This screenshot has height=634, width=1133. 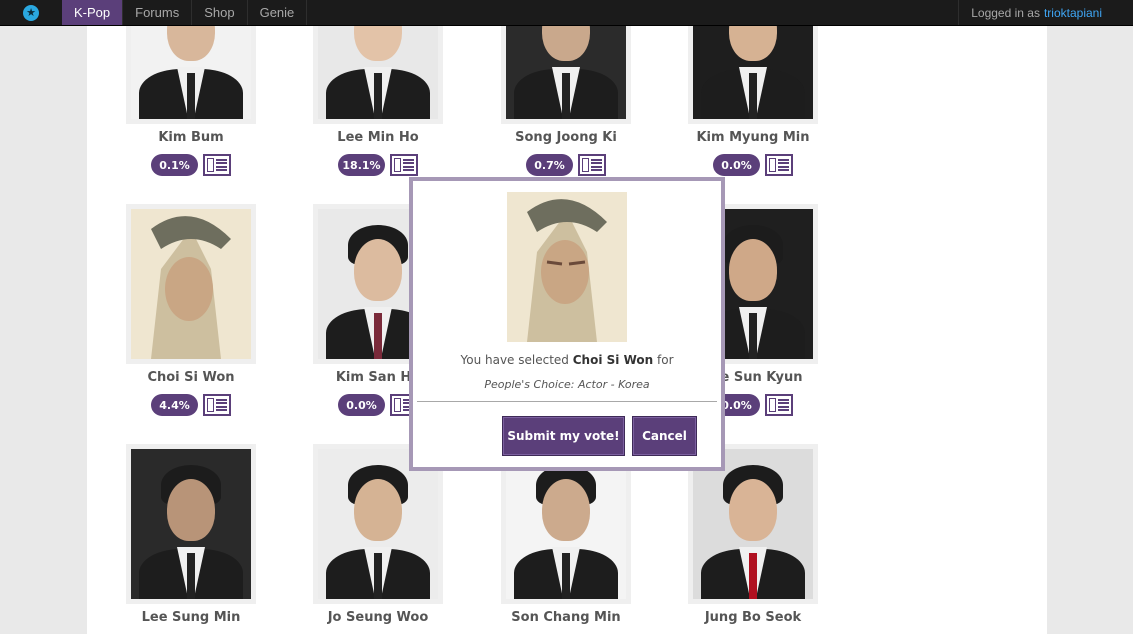 I want to click on selected-actor-name: Choi Si Won, so click(x=613, y=360).